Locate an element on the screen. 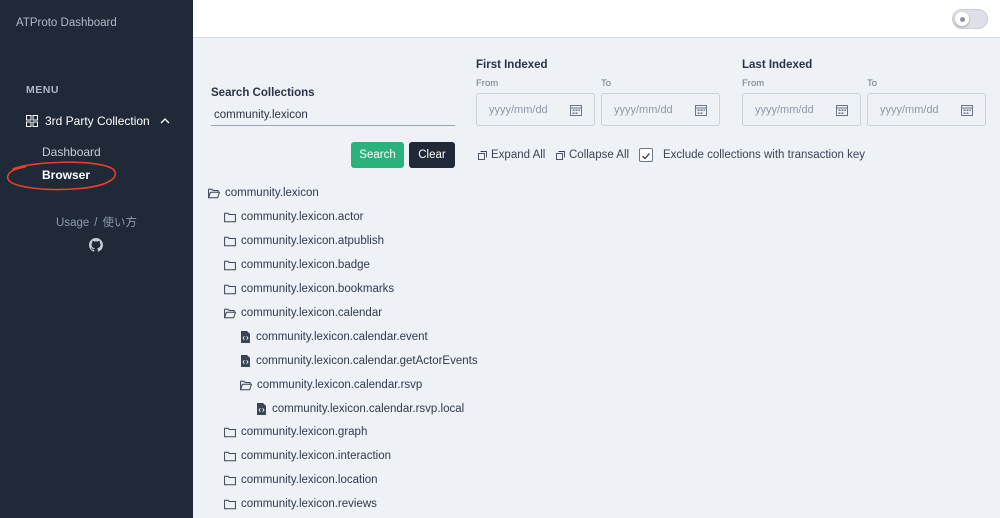  tree-item: community.lexicon.calendar.rsvp.local is located at coordinates (360, 409).